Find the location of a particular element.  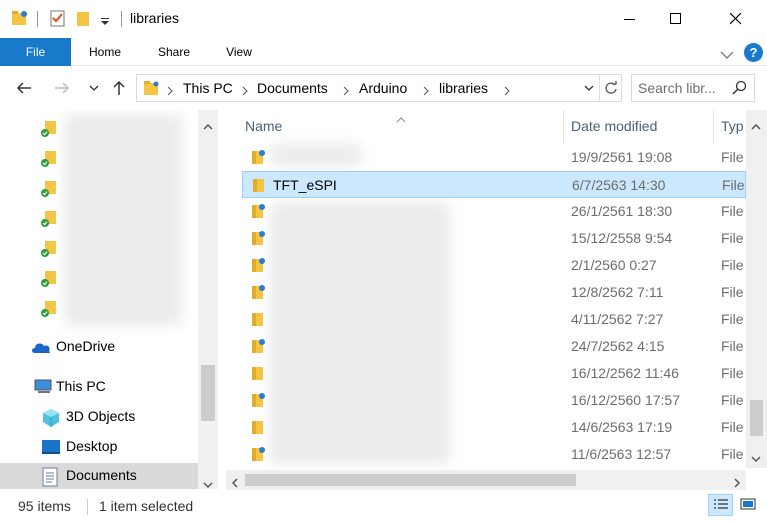

expand-ribbon-icon is located at coordinates (727, 55).